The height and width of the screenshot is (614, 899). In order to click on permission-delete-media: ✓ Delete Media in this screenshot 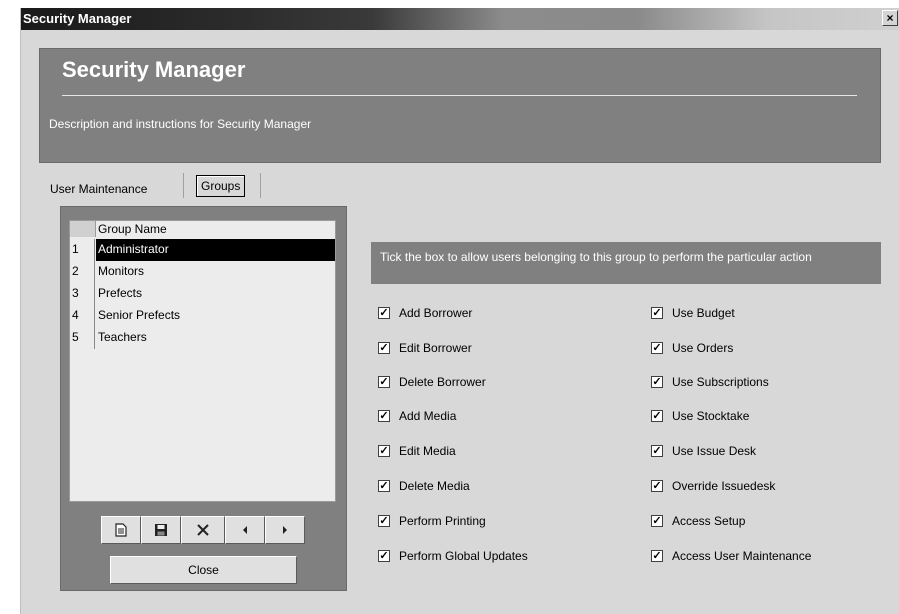, I will do `click(424, 486)`.